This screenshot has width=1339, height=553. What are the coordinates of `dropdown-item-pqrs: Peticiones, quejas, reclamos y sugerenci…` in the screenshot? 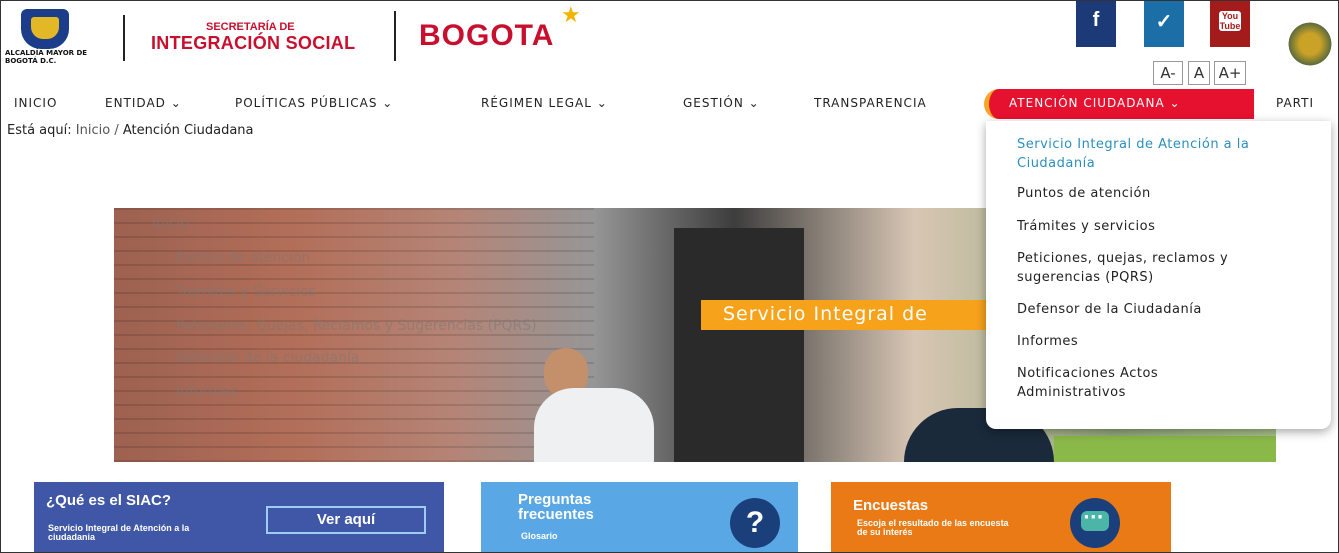 It's located at (1162, 268).